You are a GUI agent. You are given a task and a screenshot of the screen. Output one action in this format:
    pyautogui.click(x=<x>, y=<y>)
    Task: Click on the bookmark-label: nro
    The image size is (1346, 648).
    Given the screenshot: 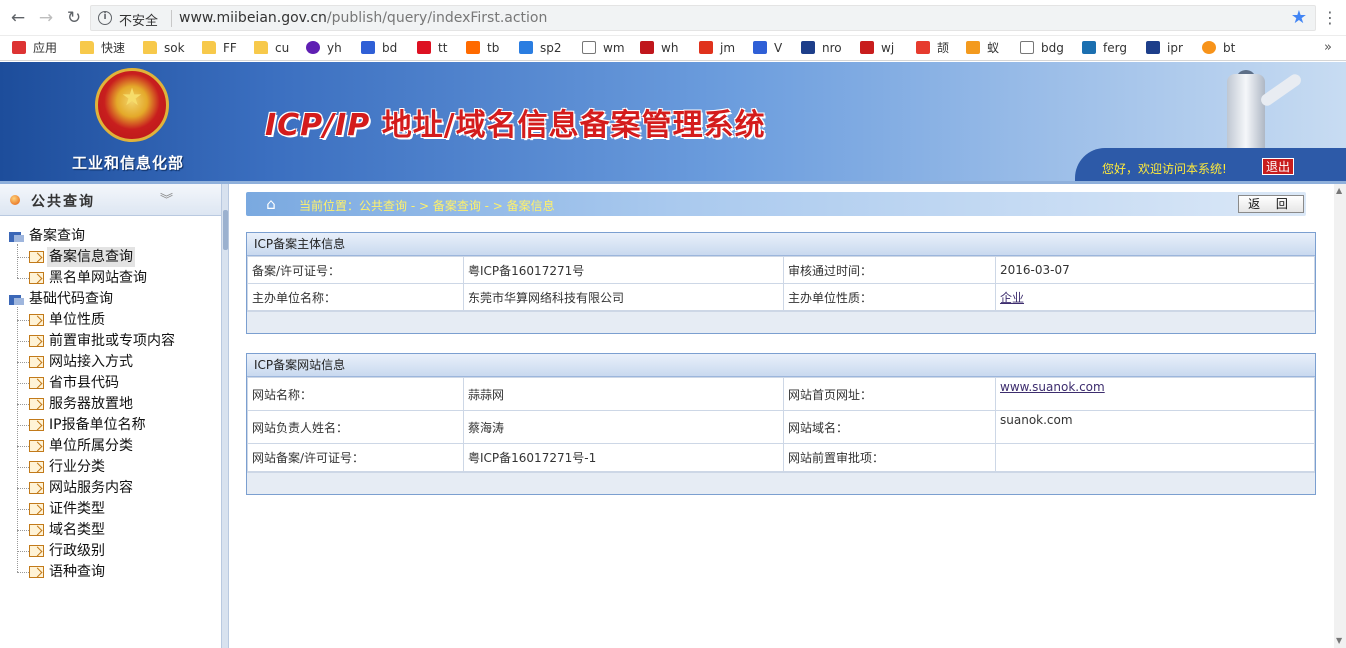 What is the action you would take?
    pyautogui.click(x=832, y=48)
    